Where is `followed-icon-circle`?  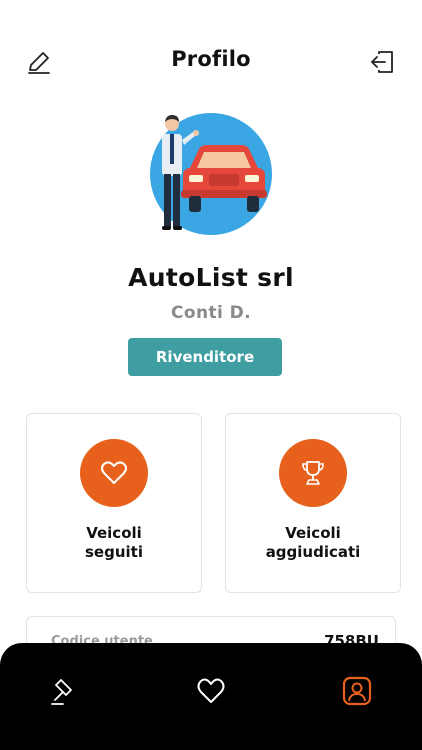
followed-icon-circle is located at coordinates (114, 473).